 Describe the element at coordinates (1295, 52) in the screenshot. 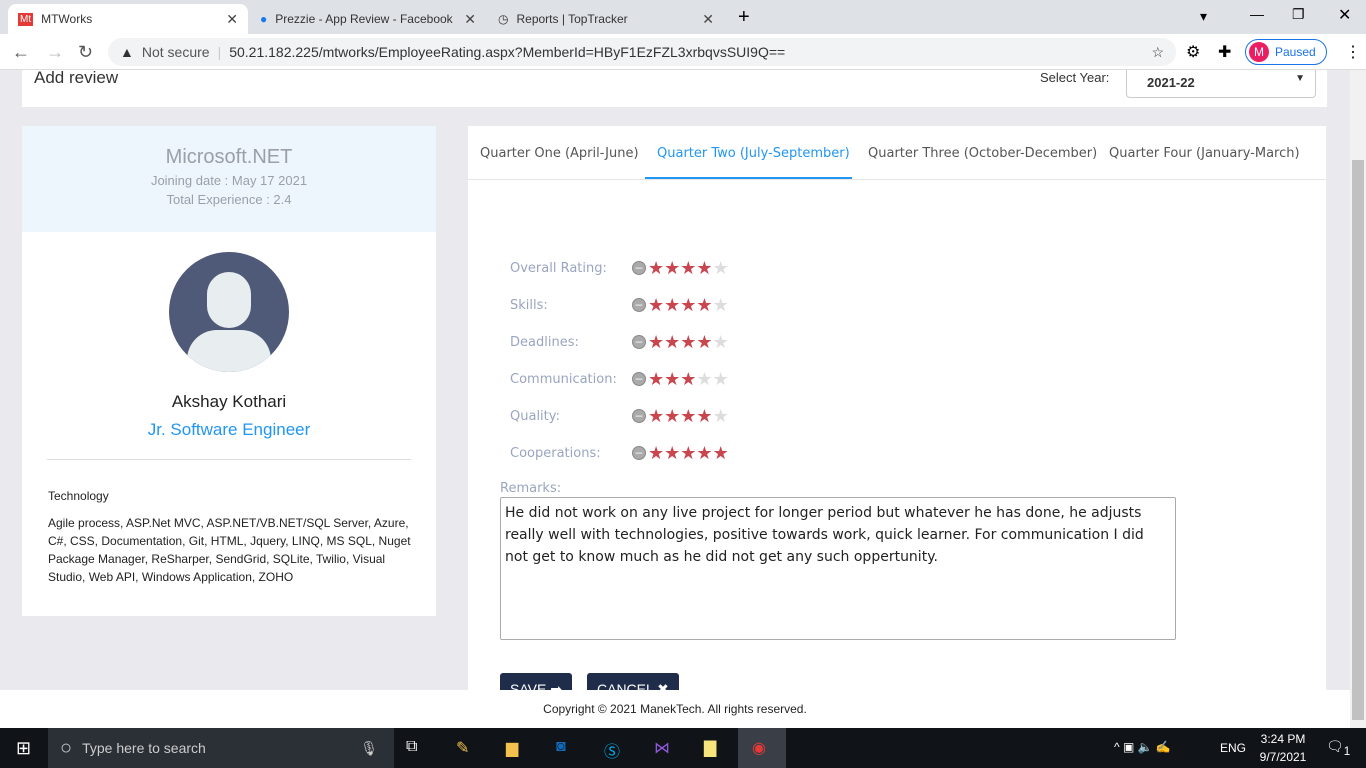

I see `profile-status: Paused` at that location.